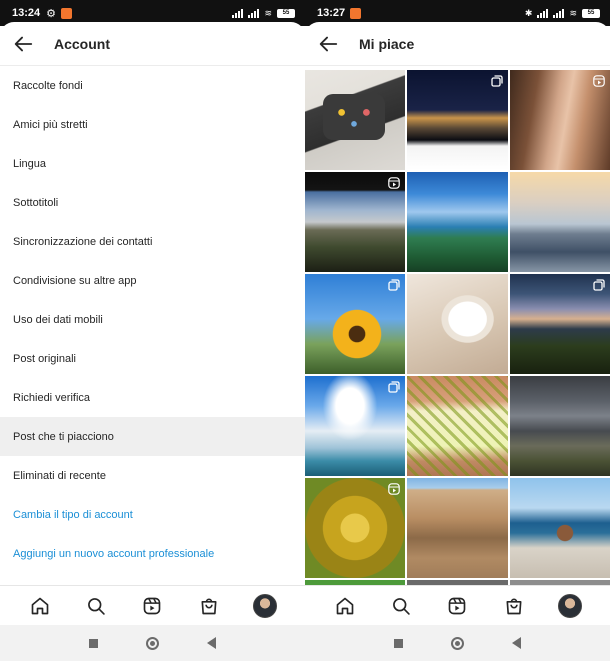 Image resolution: width=610 pixels, height=661 pixels. What do you see at coordinates (528, 12) in the screenshot?
I see `bluetooth-icon: ✱` at bounding box center [528, 12].